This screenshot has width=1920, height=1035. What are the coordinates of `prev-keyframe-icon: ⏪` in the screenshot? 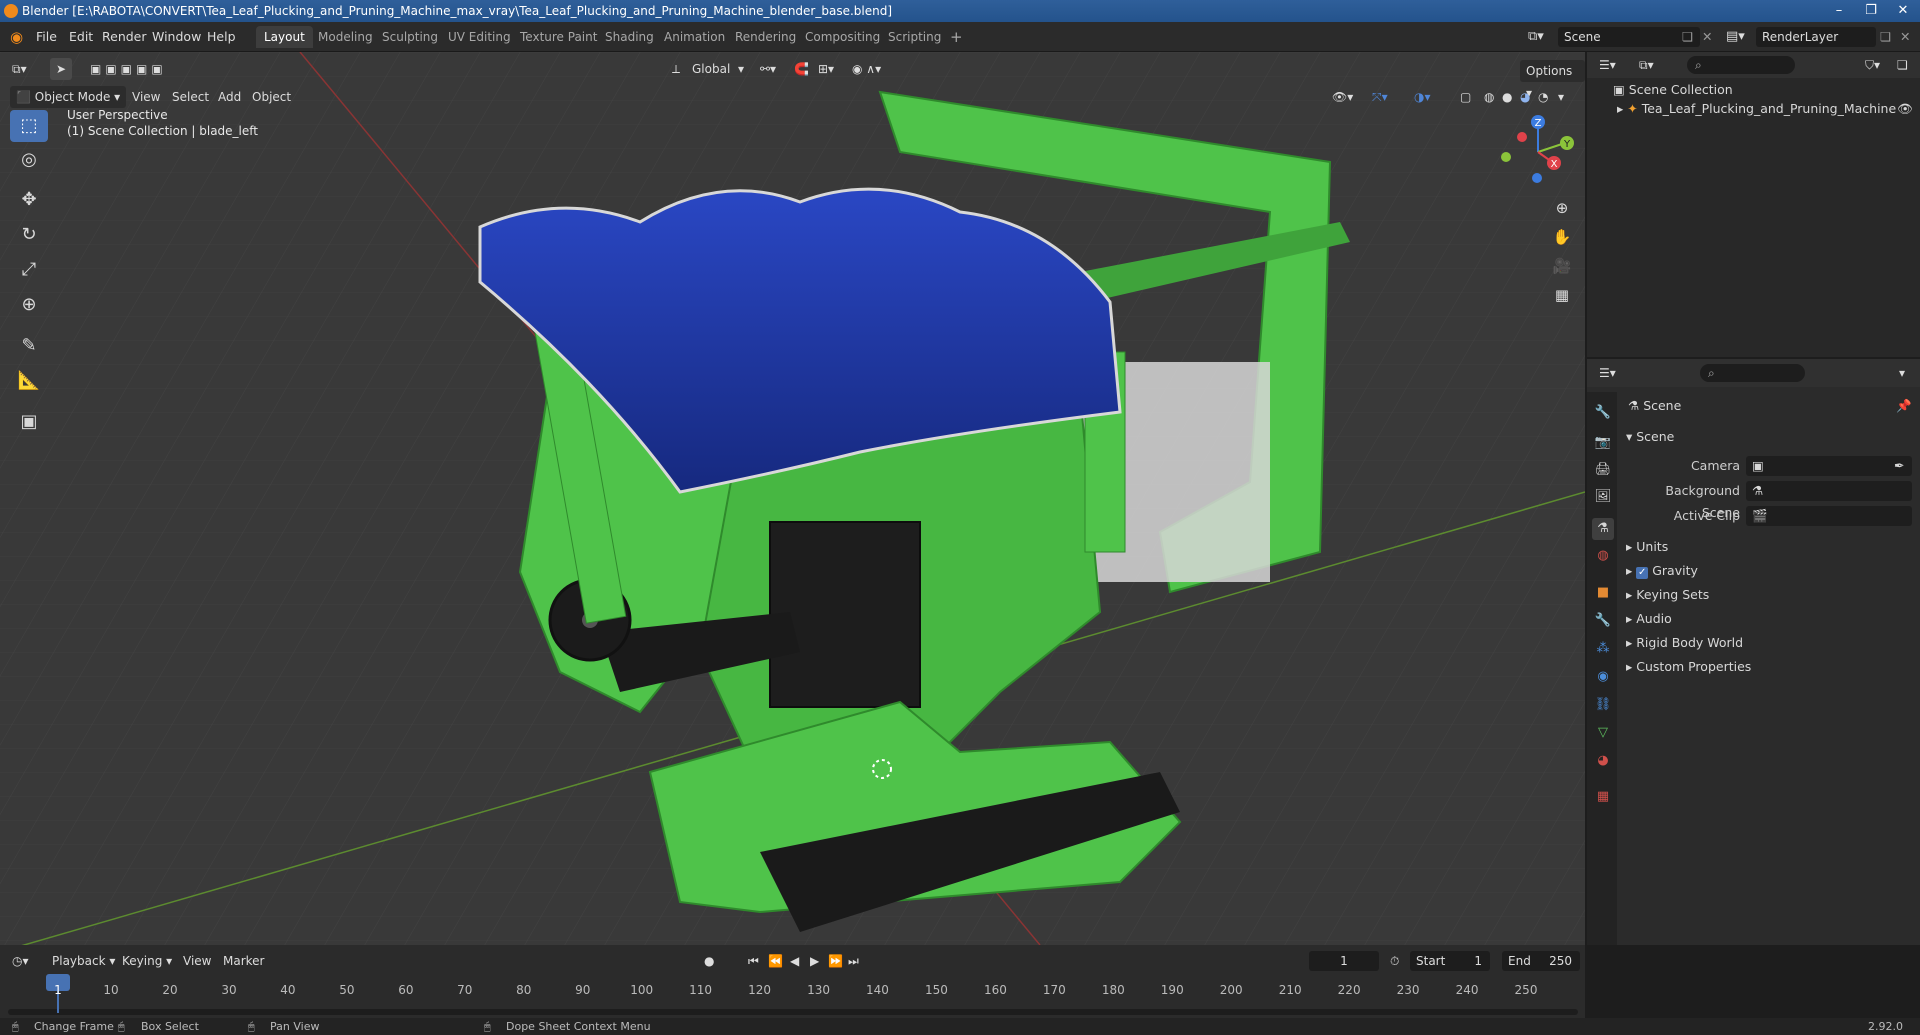 It's located at (775, 961).